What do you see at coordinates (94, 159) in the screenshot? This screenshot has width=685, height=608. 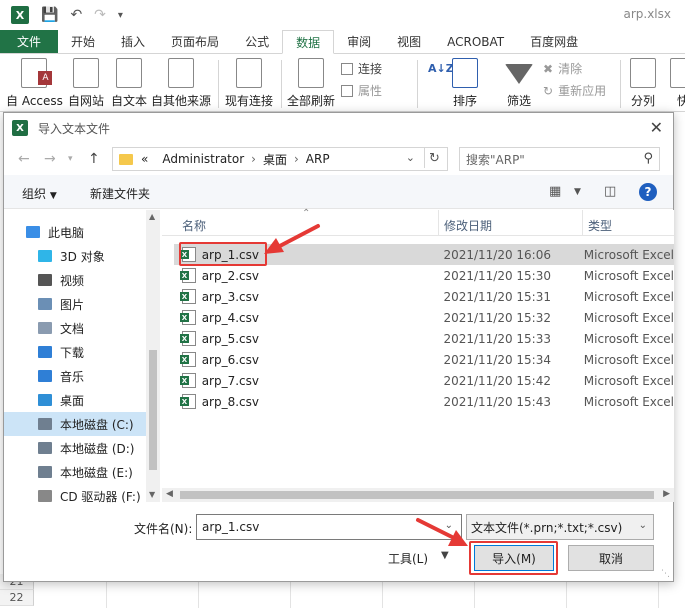 I see `up-arrow-icon: ↑` at bounding box center [94, 159].